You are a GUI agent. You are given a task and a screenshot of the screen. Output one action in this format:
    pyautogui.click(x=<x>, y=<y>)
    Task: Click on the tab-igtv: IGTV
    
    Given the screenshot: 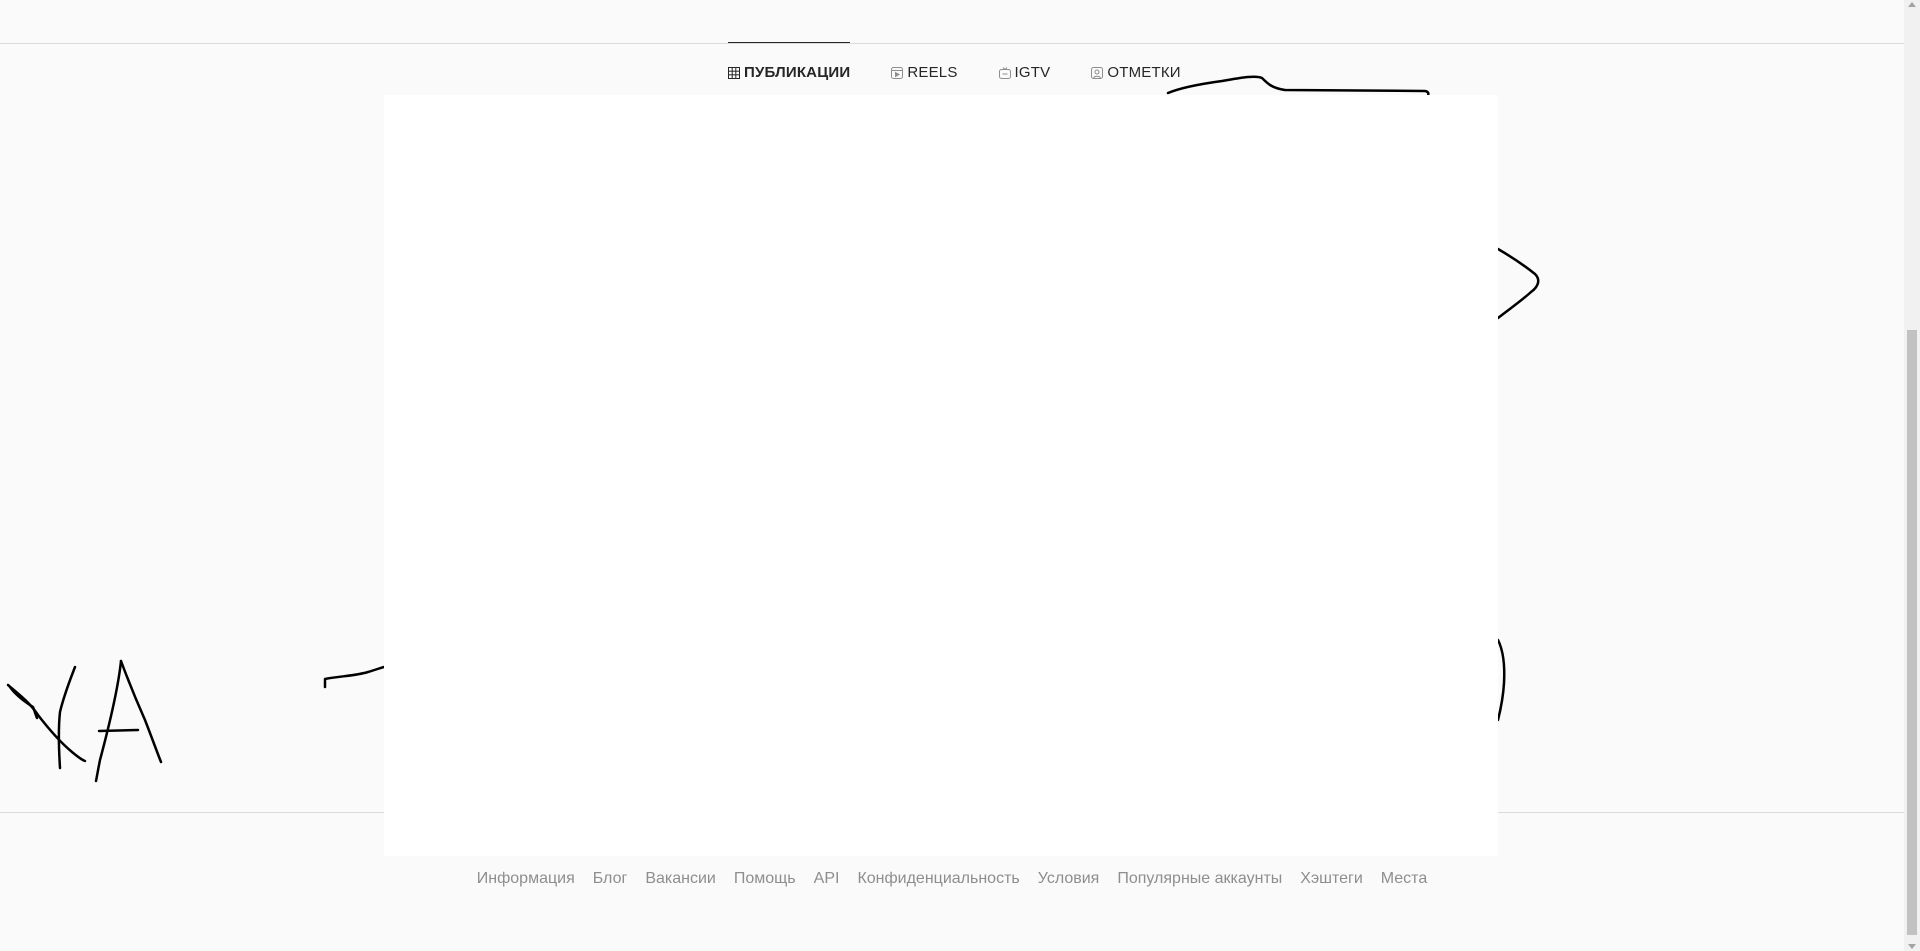 What is the action you would take?
    pyautogui.click(x=1024, y=72)
    